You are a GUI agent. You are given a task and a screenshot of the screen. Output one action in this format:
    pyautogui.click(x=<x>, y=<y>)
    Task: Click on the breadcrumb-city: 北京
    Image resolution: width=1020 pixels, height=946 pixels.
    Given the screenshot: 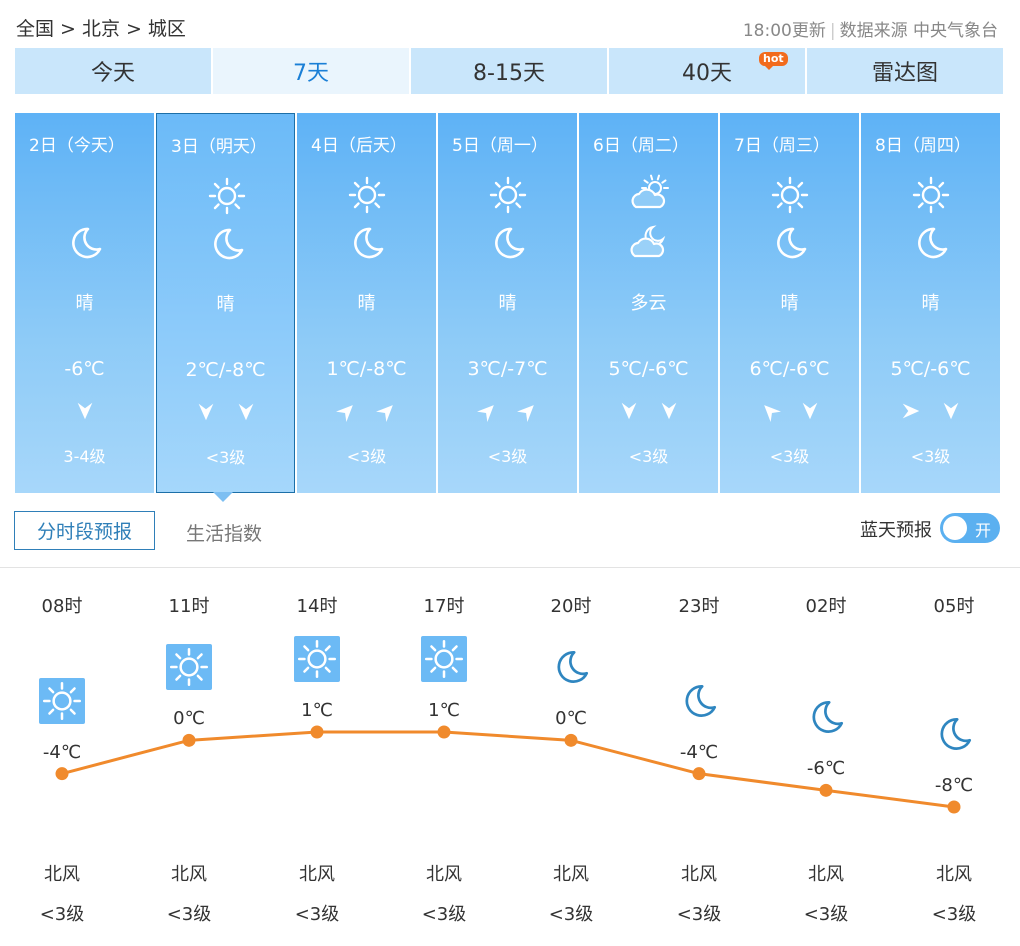 What is the action you would take?
    pyautogui.click(x=101, y=29)
    